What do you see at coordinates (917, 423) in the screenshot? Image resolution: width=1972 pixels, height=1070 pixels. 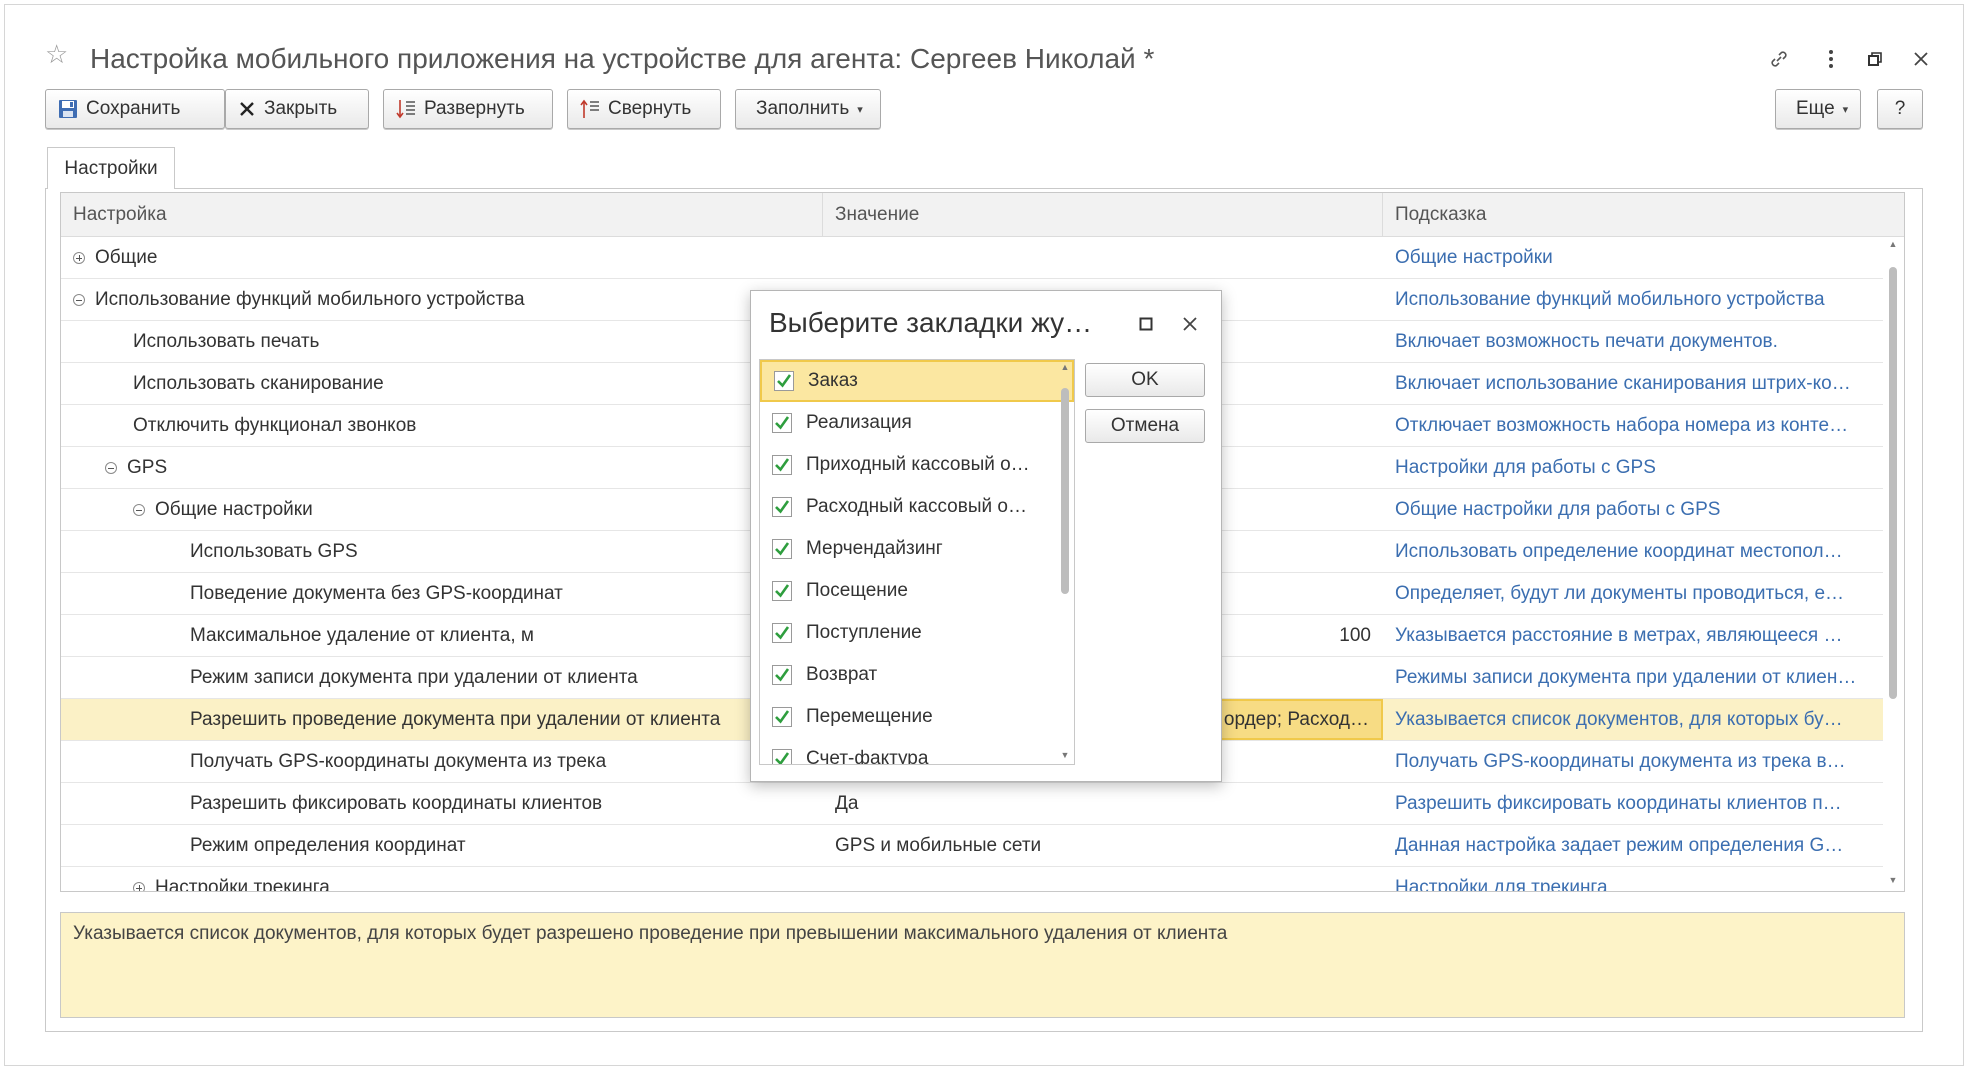 I see `list-item: Реализация` at bounding box center [917, 423].